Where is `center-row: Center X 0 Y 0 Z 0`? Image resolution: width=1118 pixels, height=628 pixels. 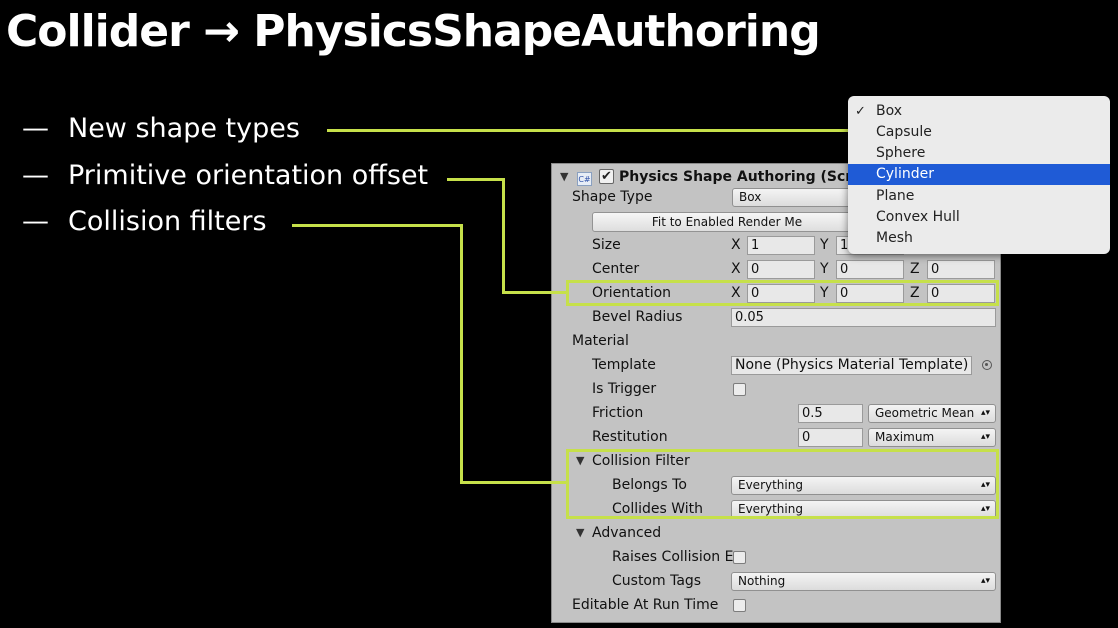
center-row: Center X 0 Y 0 Z 0 is located at coordinates (776, 270).